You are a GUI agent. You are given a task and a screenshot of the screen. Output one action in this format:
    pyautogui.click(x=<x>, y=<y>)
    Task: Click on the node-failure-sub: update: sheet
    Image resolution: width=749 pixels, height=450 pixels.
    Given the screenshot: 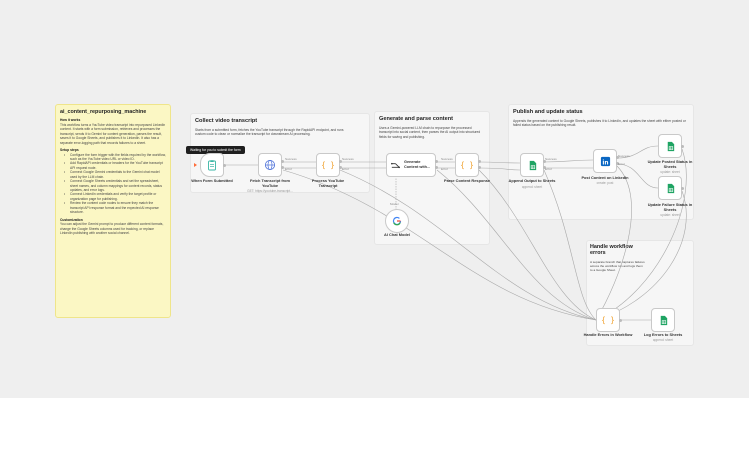 What is the action you would take?
    pyautogui.click(x=670, y=215)
    